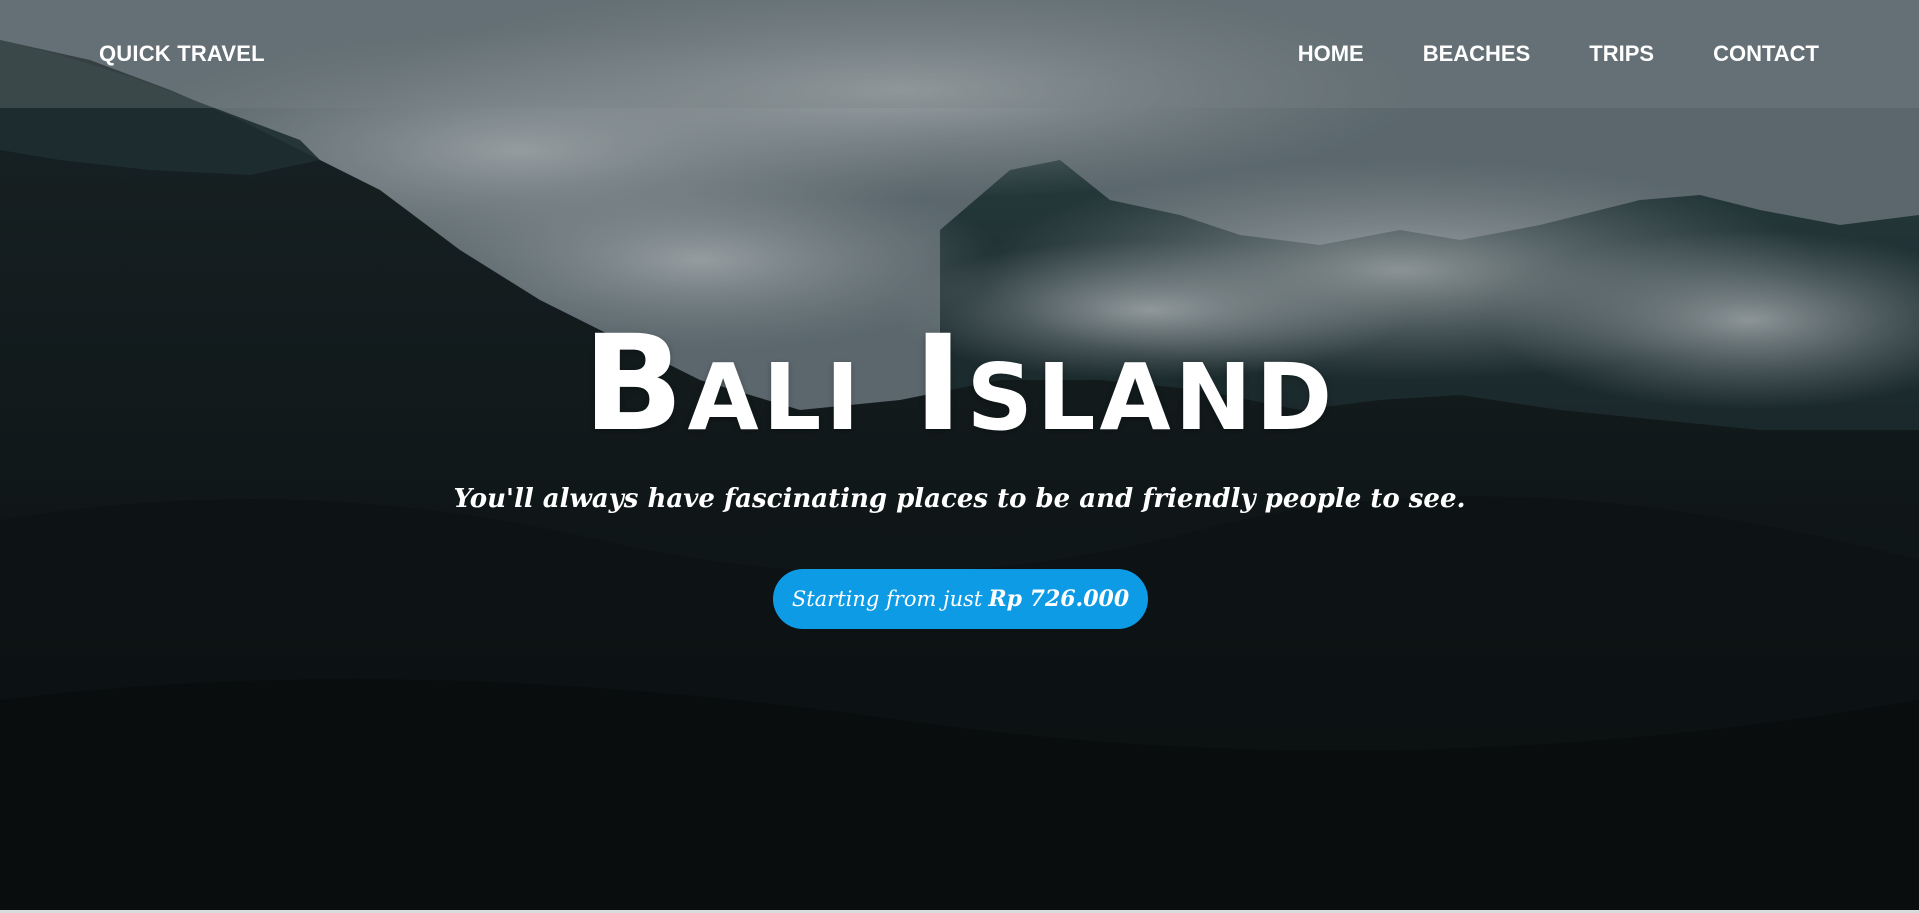 The image size is (1919, 913). I want to click on cta-price: Rp 726.000, so click(1059, 599).